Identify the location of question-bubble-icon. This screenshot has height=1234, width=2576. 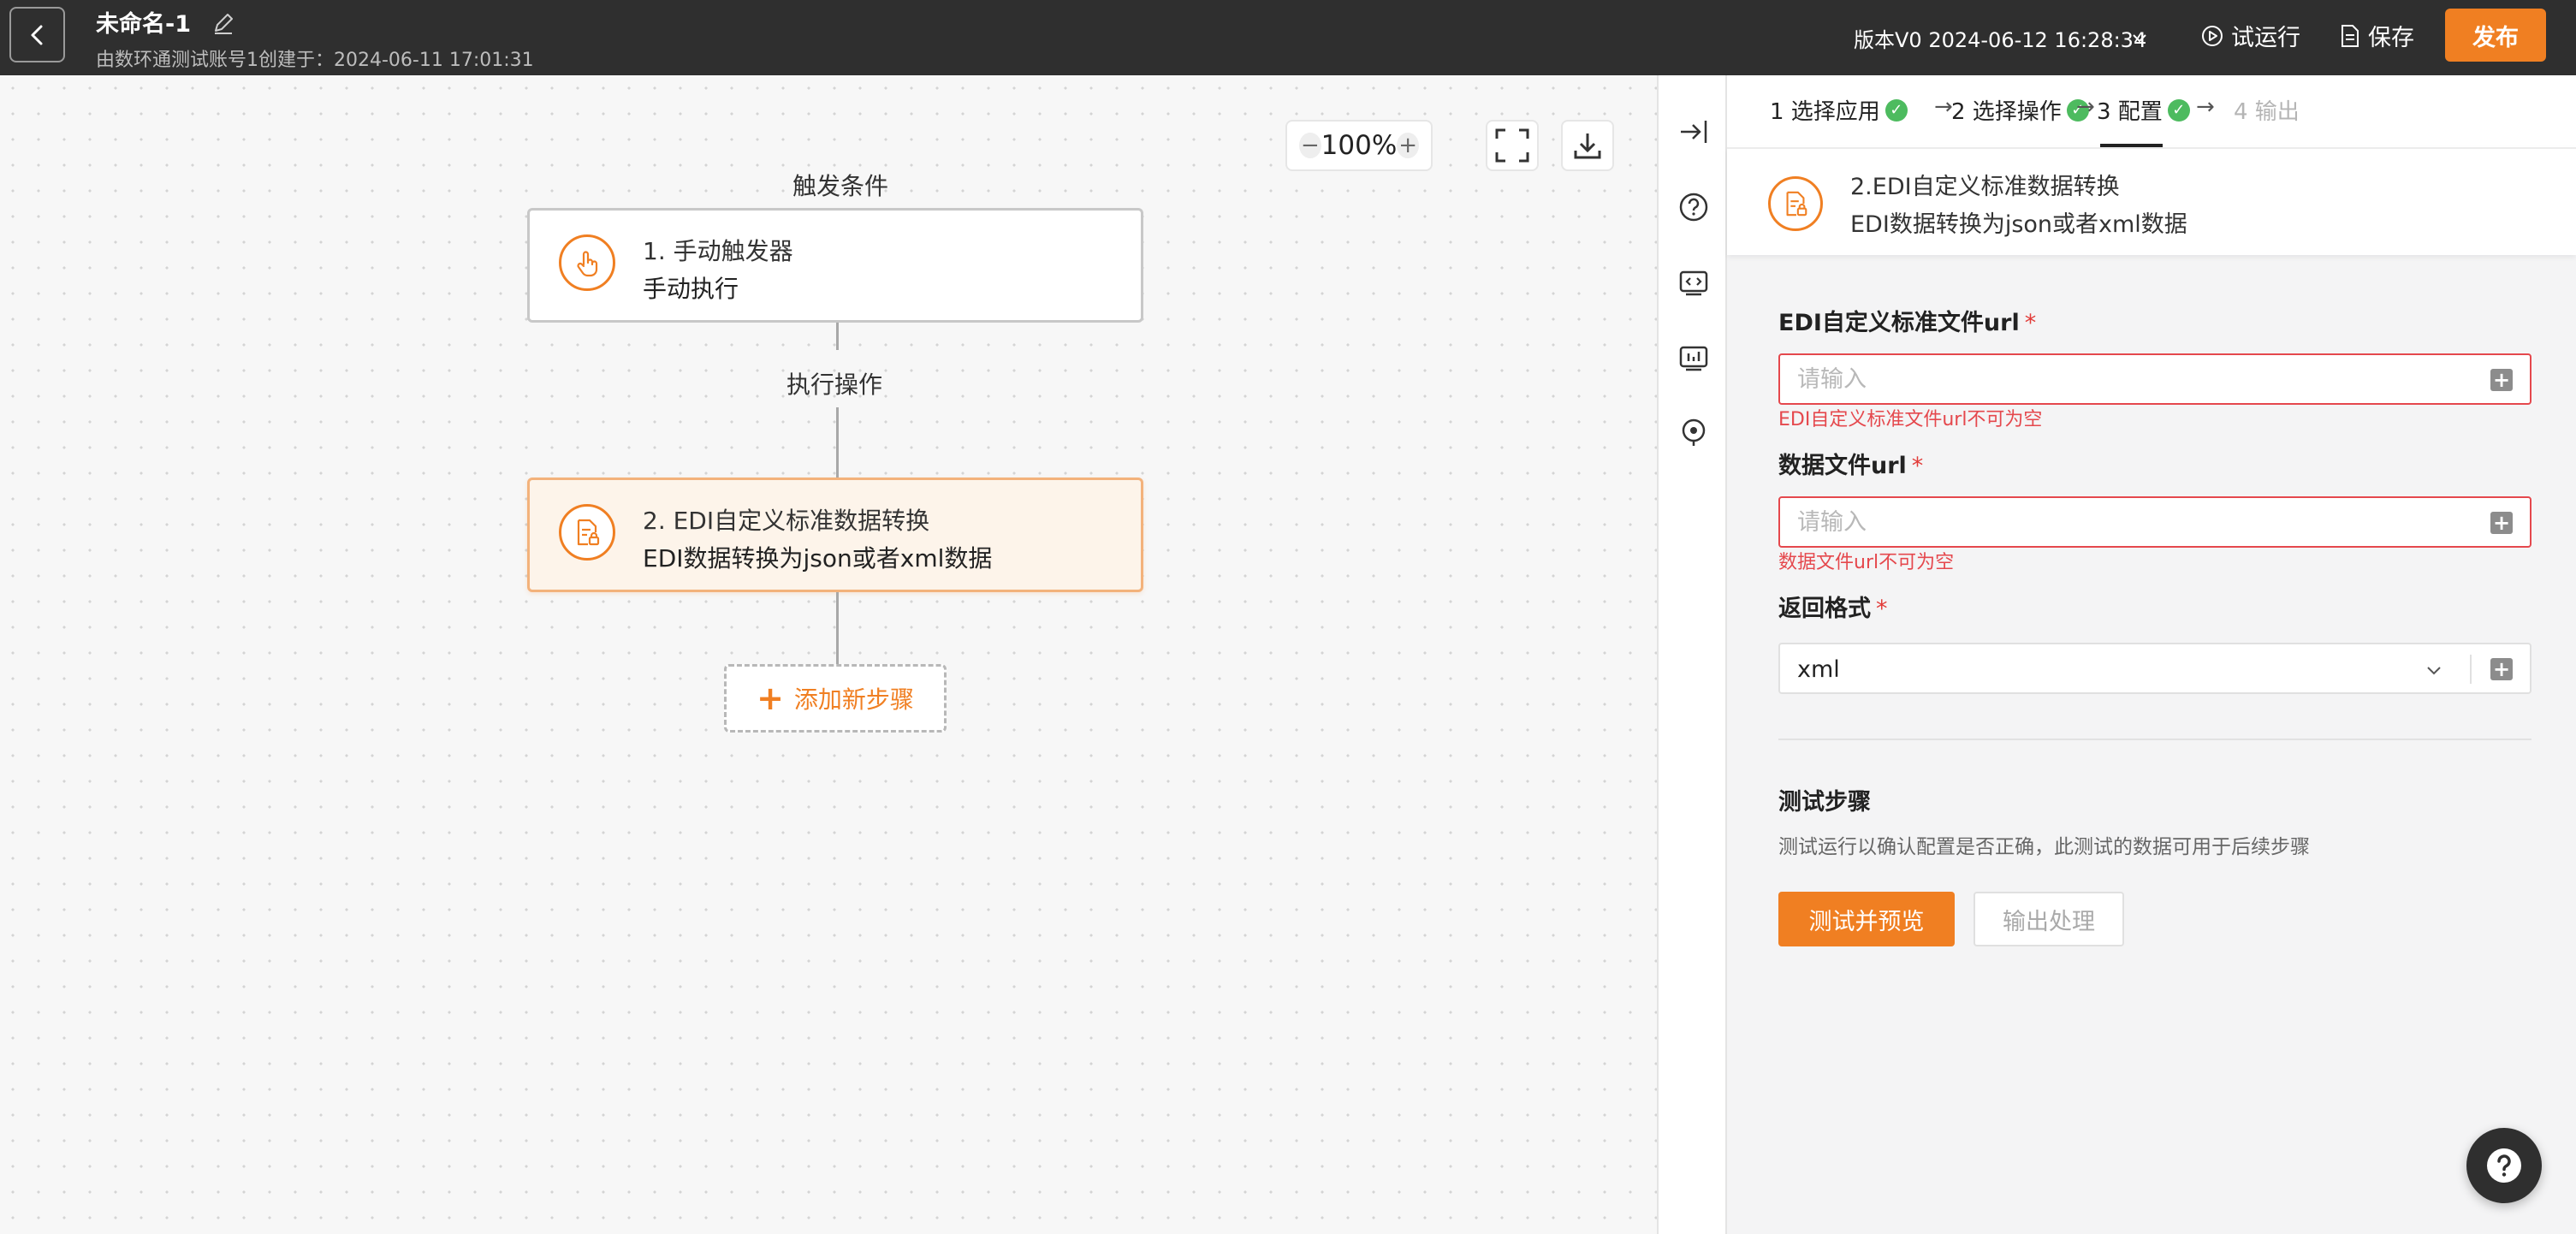
(2504, 1165).